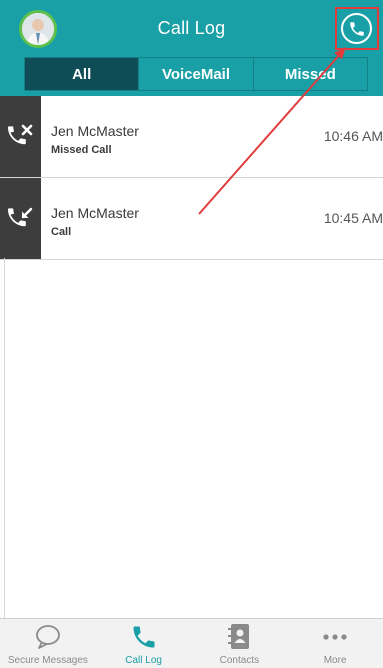  Describe the element at coordinates (47, 660) in the screenshot. I see `tab-label: Secure Messages` at that location.